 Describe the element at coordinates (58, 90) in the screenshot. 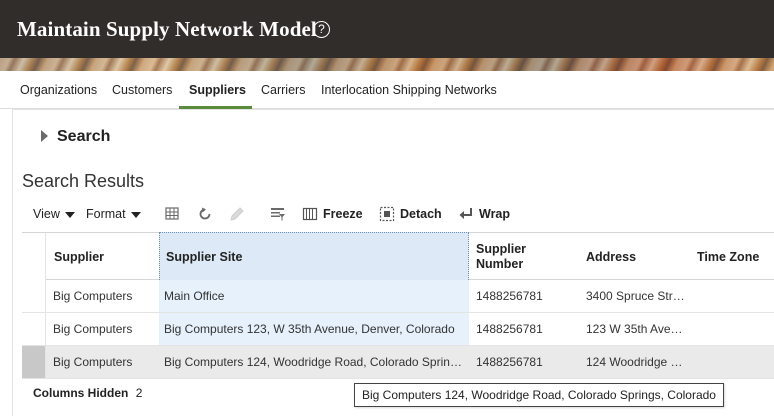

I see `tab-organizations: Organizations` at that location.